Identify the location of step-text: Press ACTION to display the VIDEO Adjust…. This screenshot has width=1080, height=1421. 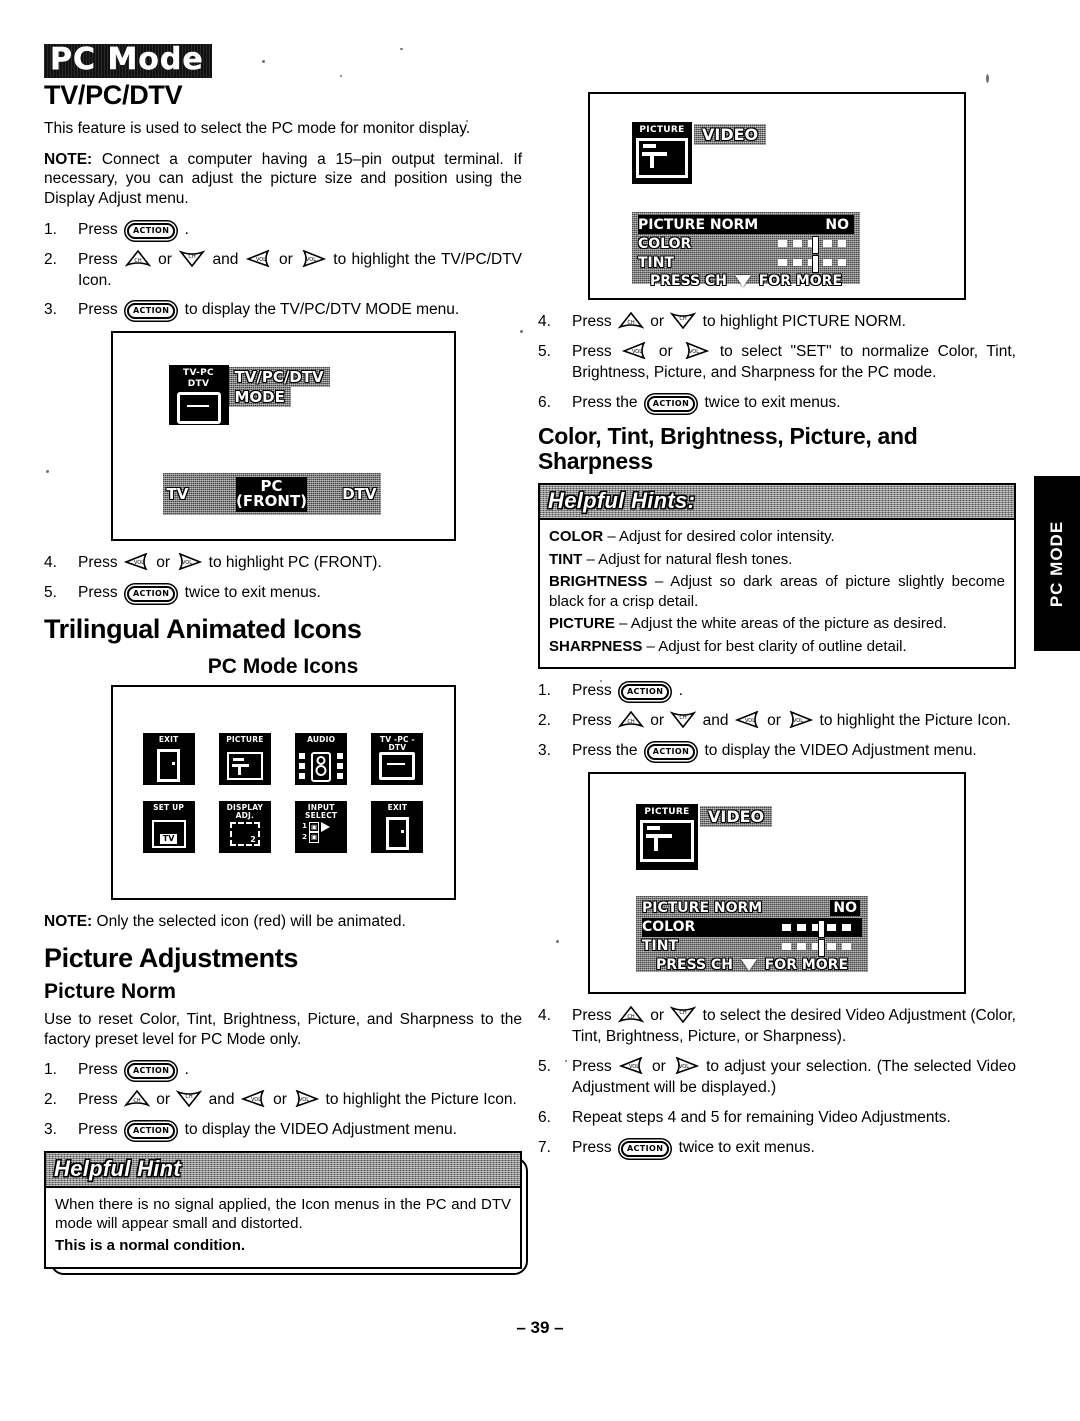
(300, 1130).